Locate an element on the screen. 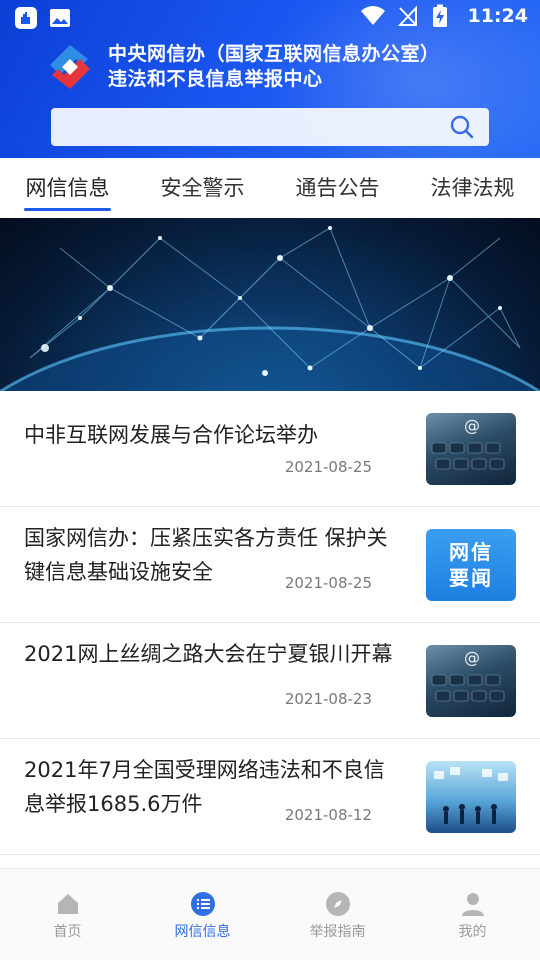  header-title-line1: 中央网信办（国家互联网信息办公室） is located at coordinates (274, 54).